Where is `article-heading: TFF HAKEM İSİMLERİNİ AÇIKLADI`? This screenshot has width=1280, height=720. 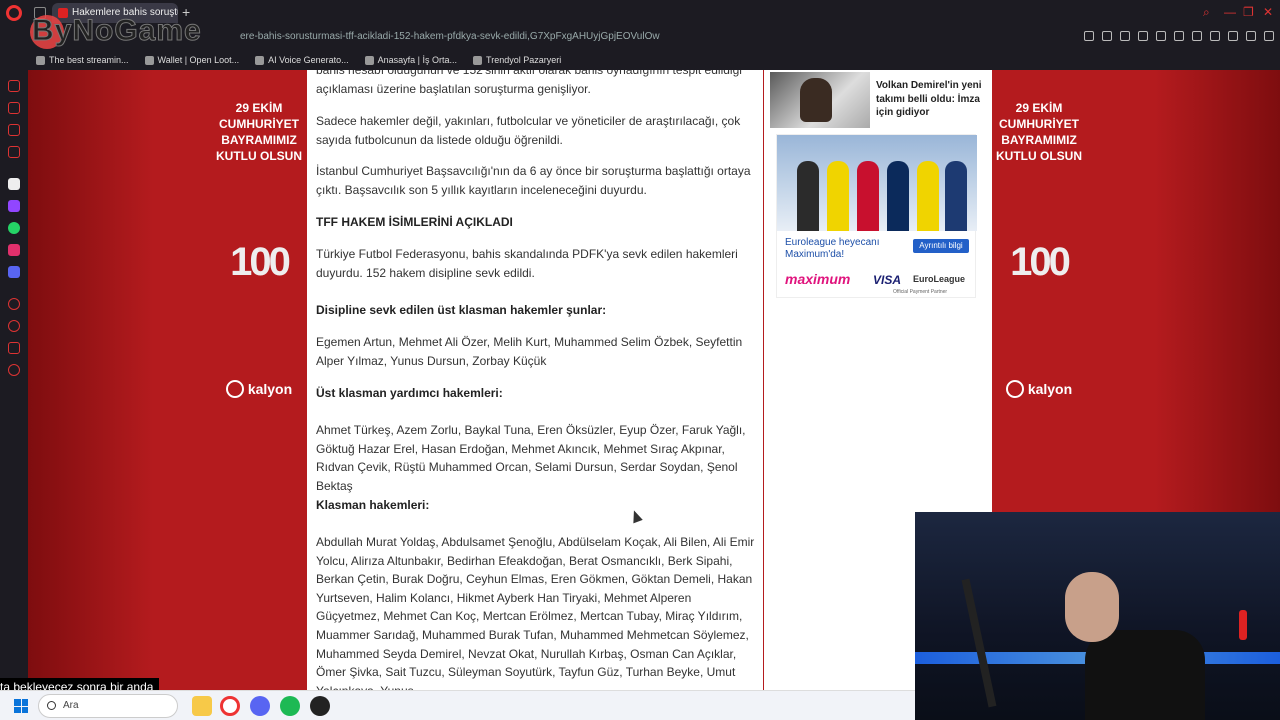
article-heading: TFF HAKEM İSİMLERİNİ AÇIKLADI is located at coordinates (414, 222).